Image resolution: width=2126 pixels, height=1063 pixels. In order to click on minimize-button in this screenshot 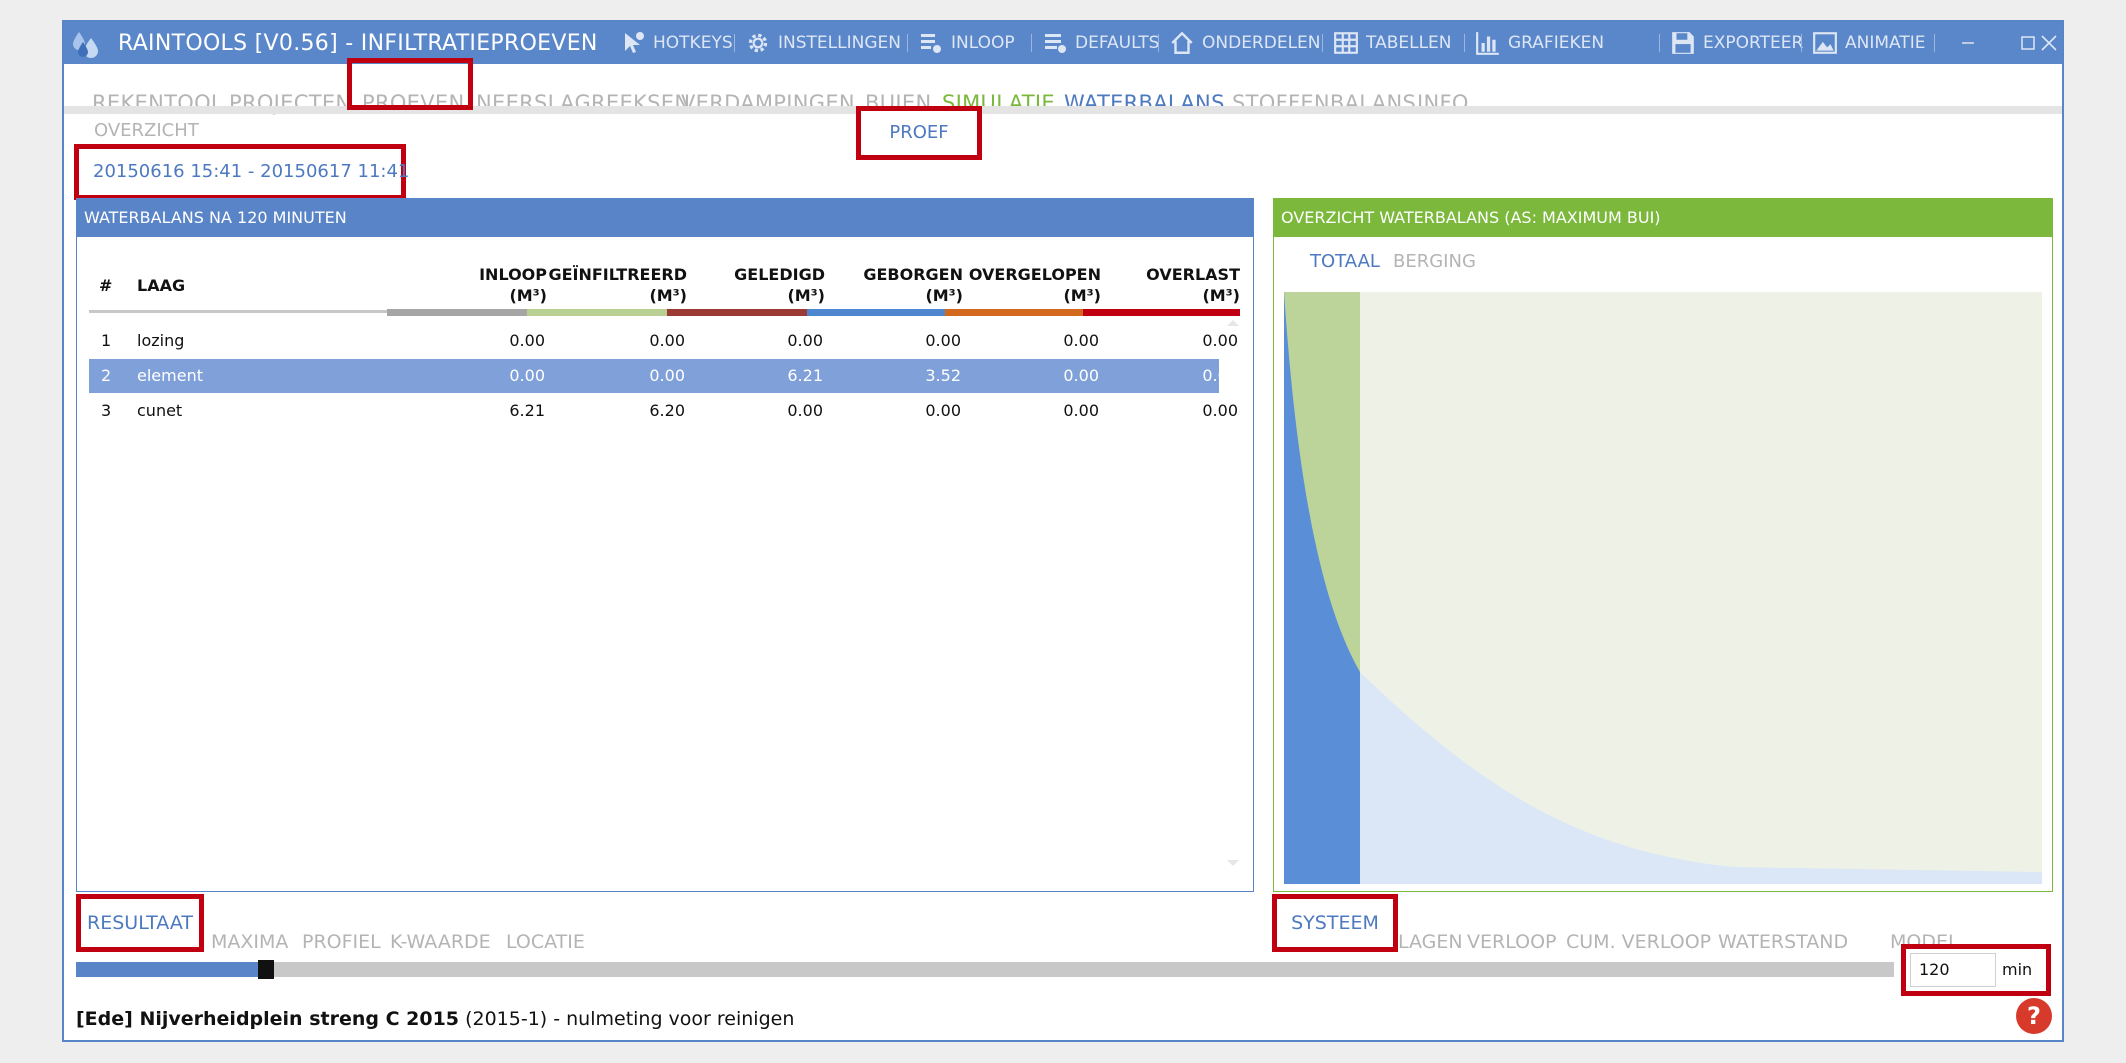, I will do `click(1968, 43)`.